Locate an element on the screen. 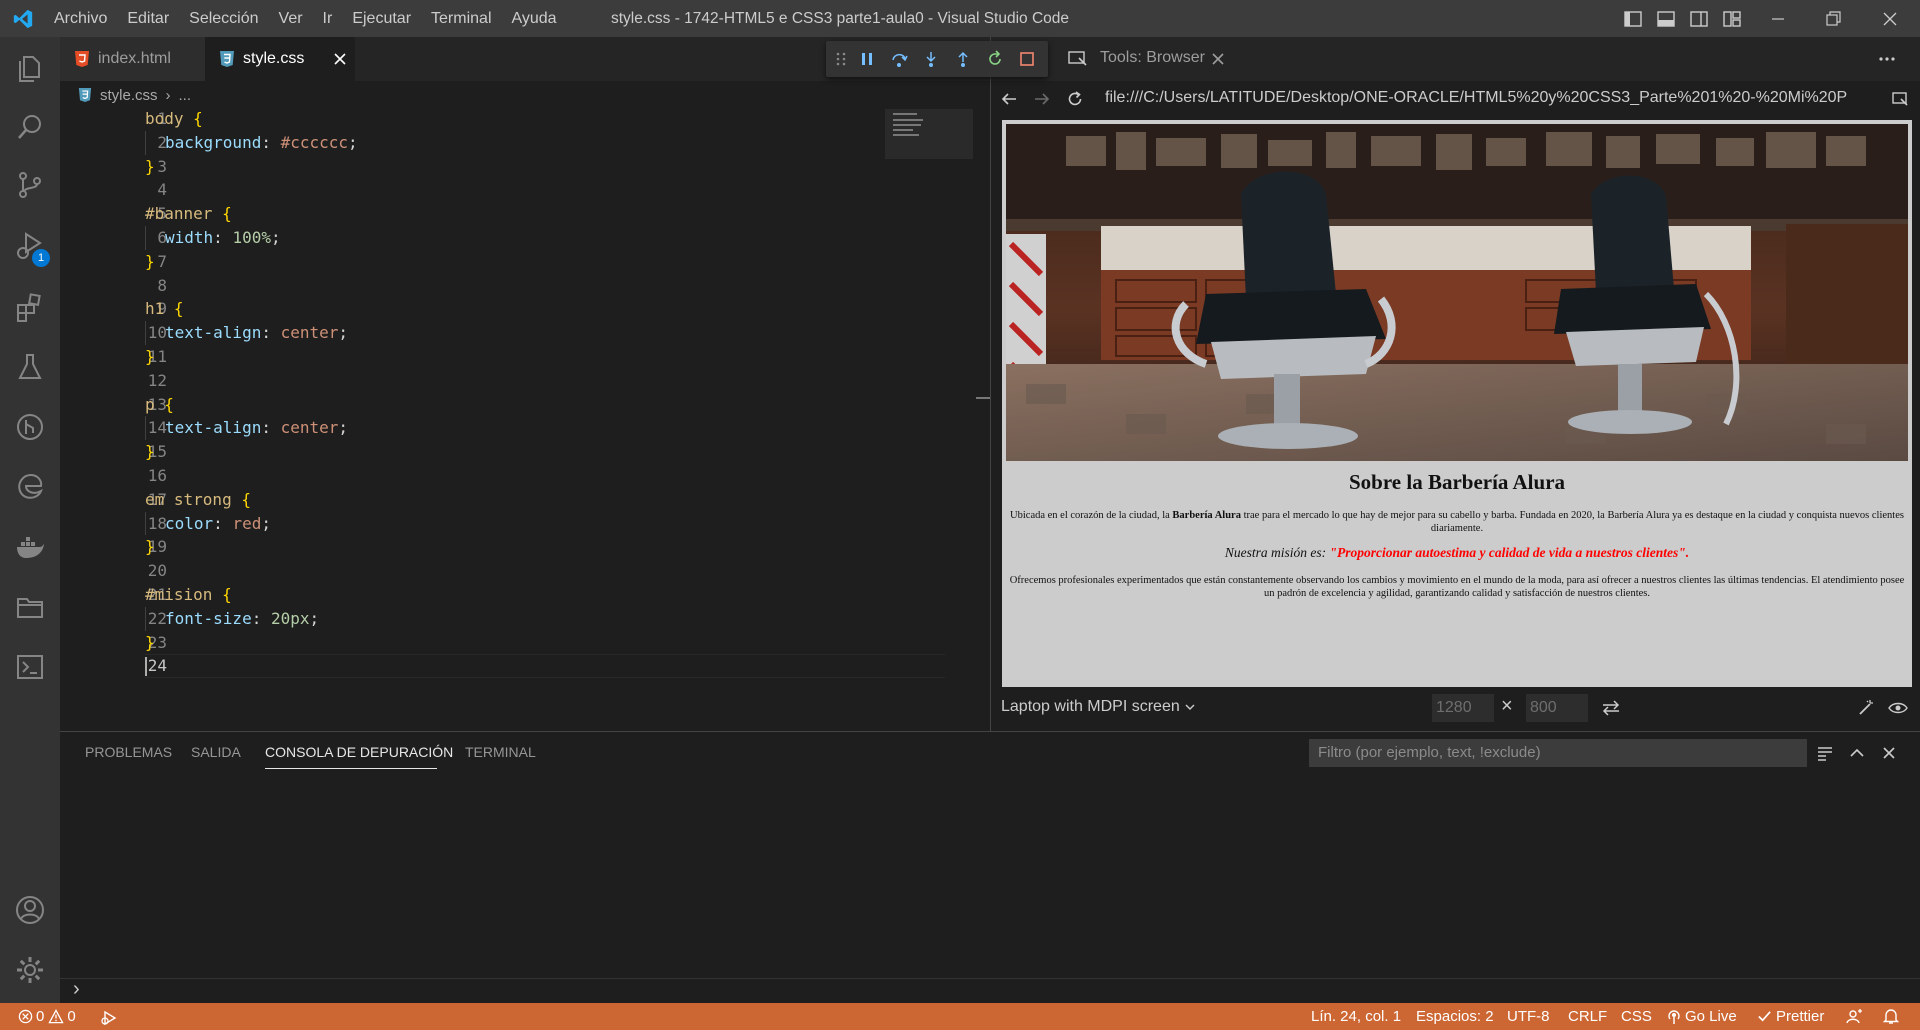 The height and width of the screenshot is (1030, 1920). device-selector: Laptop with MDPI screen is located at coordinates (1098, 707).